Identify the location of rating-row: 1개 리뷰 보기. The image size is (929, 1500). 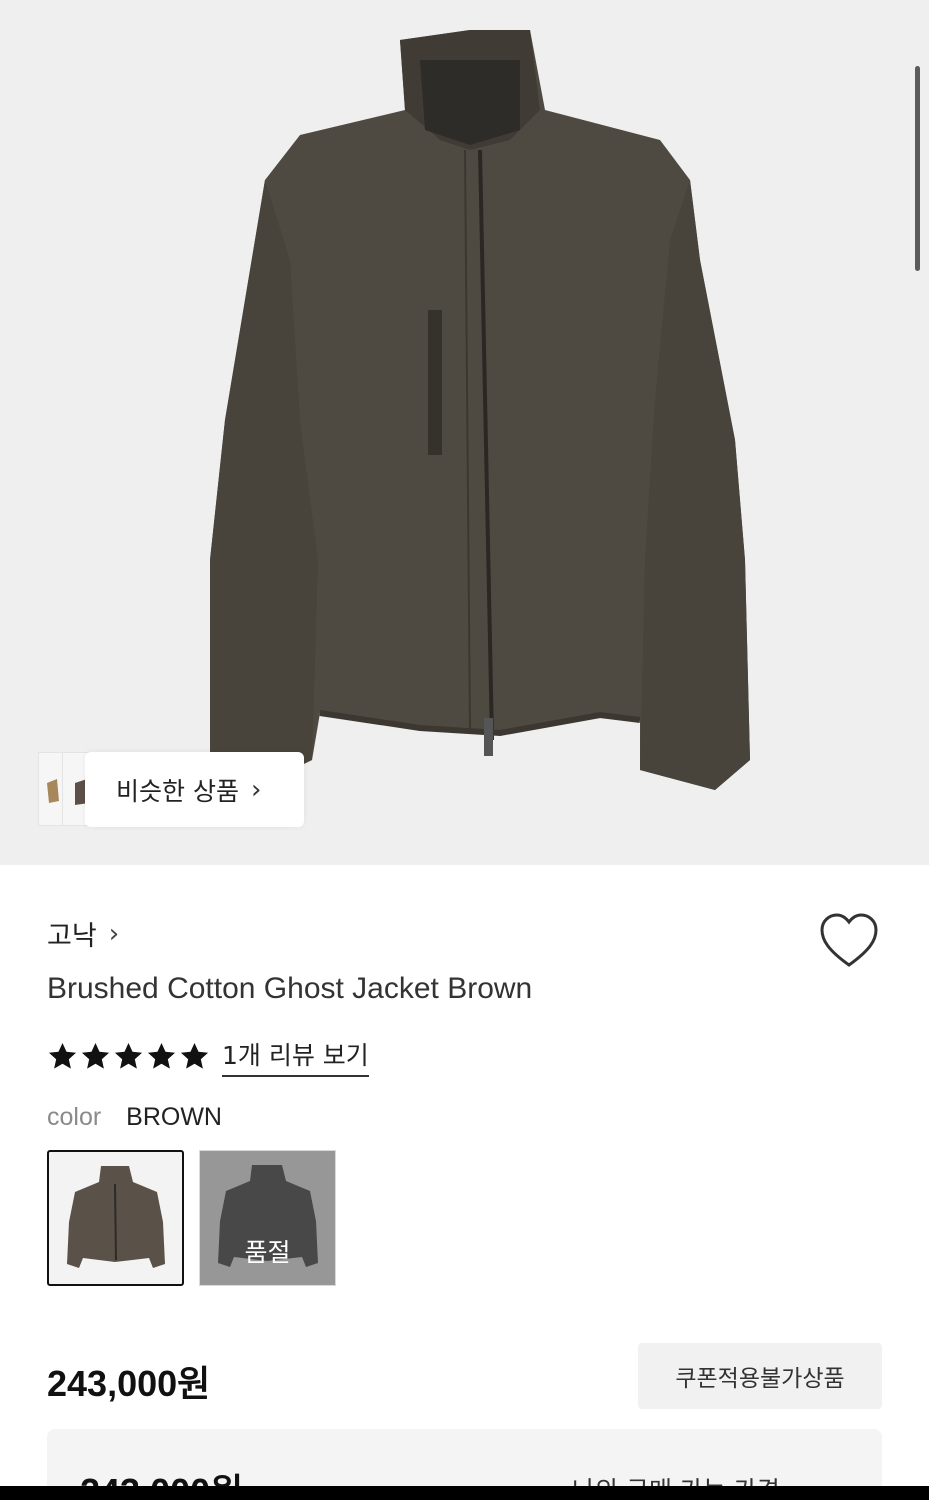
(208, 1056).